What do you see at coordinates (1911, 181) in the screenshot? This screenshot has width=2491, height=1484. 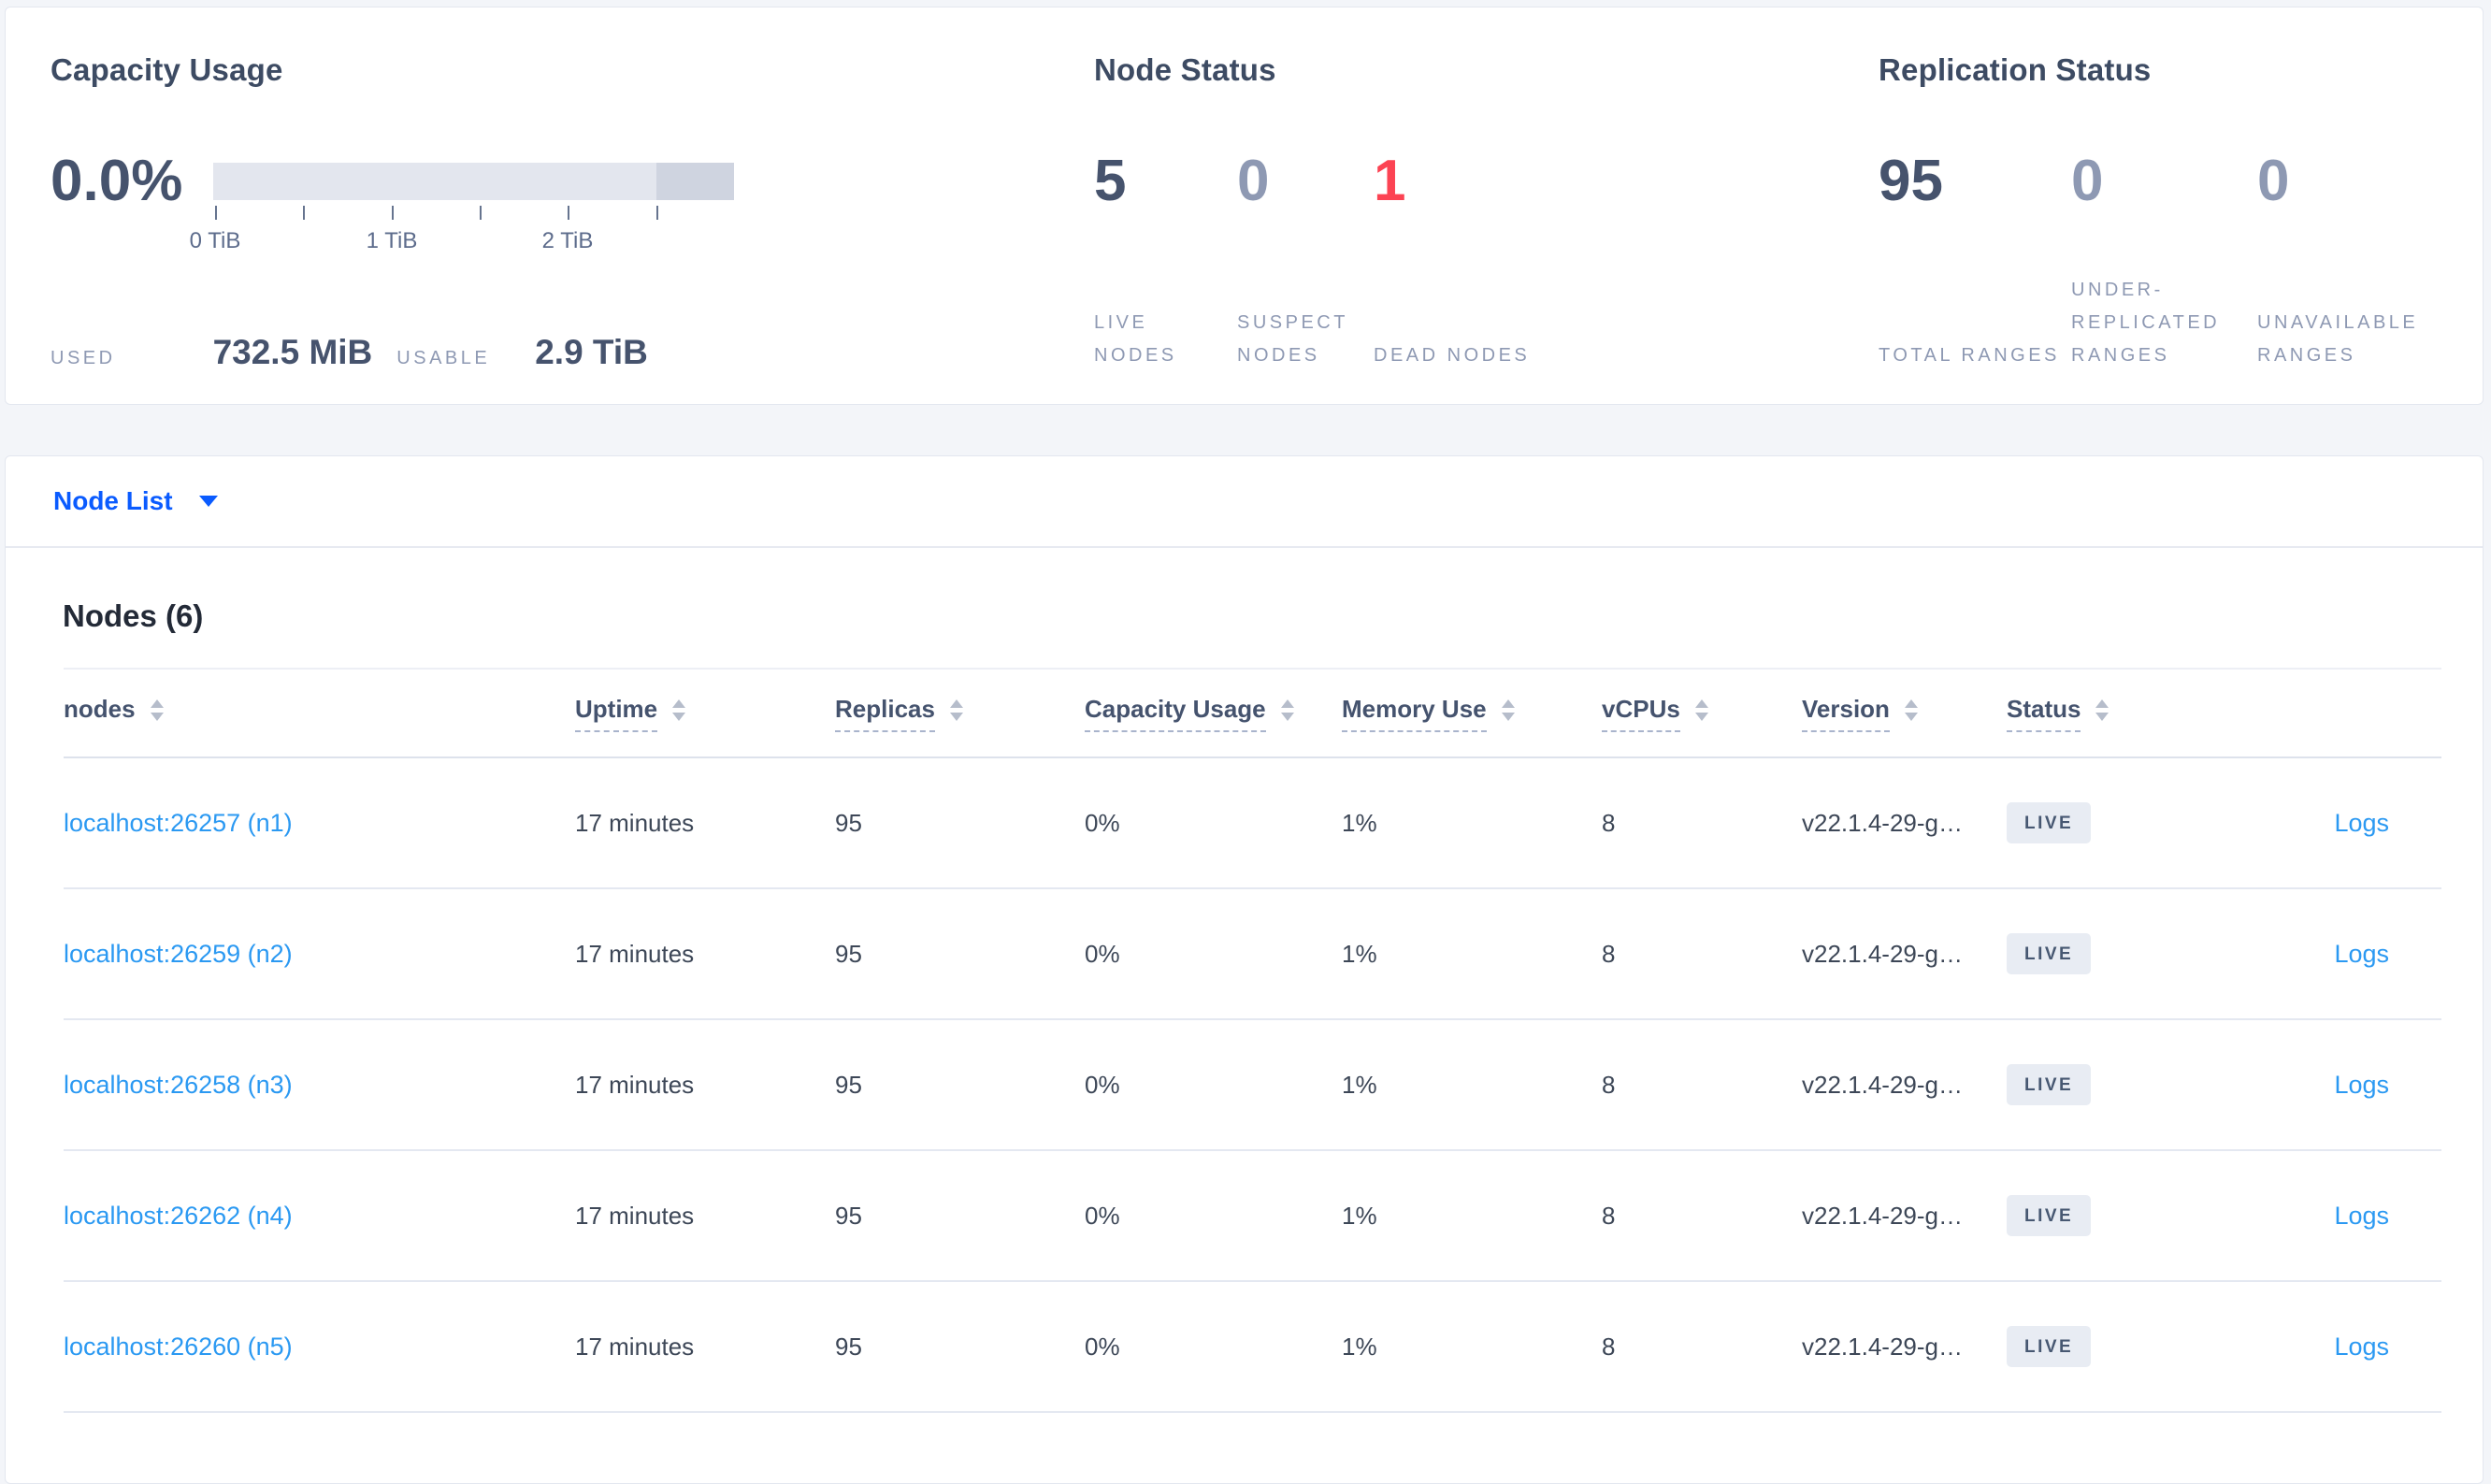 I see `total-ranges-value: 95` at bounding box center [1911, 181].